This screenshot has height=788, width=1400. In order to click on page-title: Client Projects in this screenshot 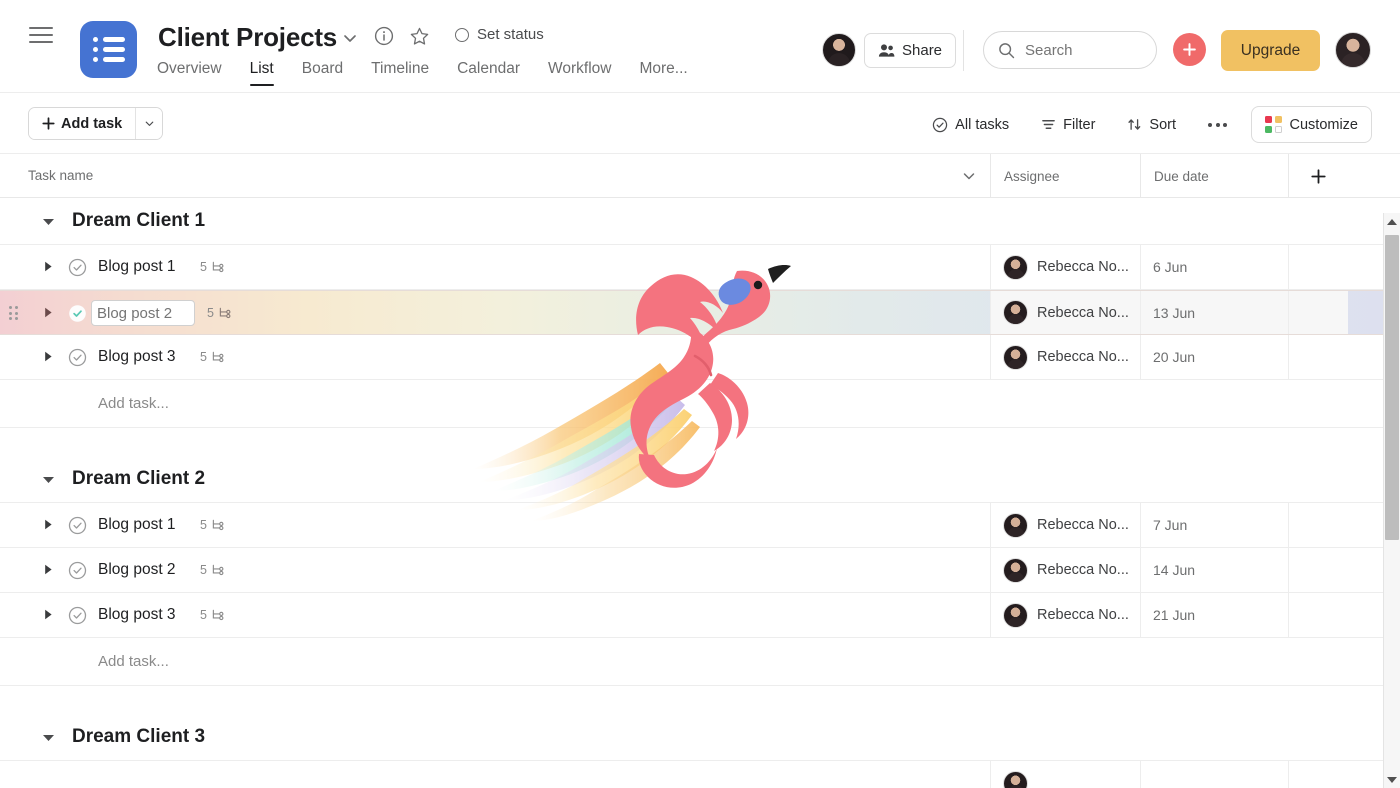, I will do `click(247, 37)`.